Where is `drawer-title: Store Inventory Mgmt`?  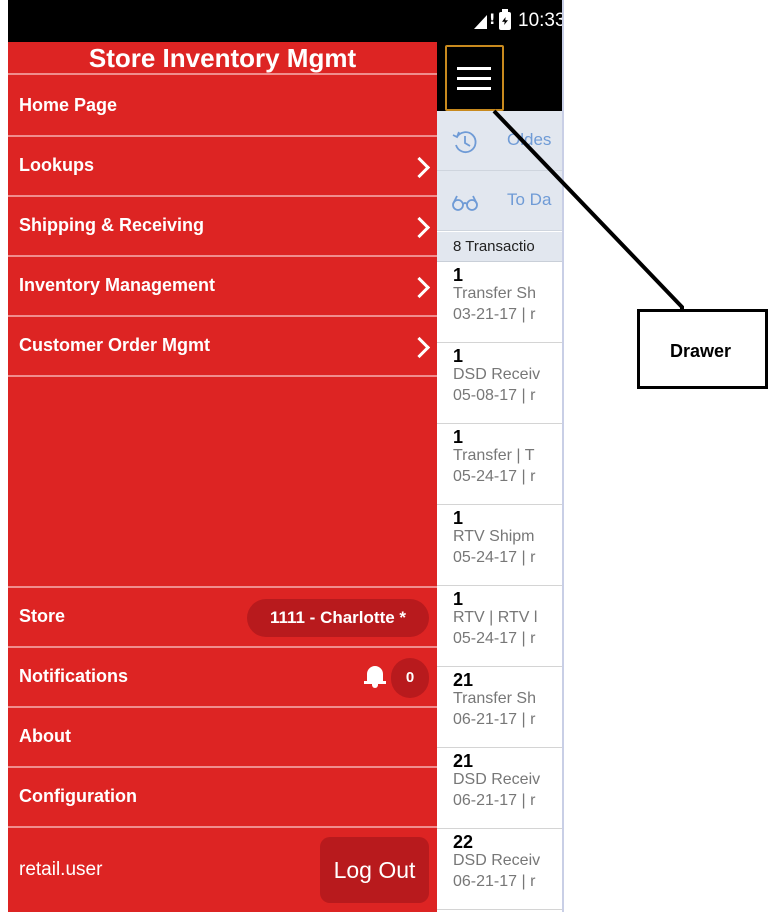
drawer-title: Store Inventory Mgmt is located at coordinates (222, 58).